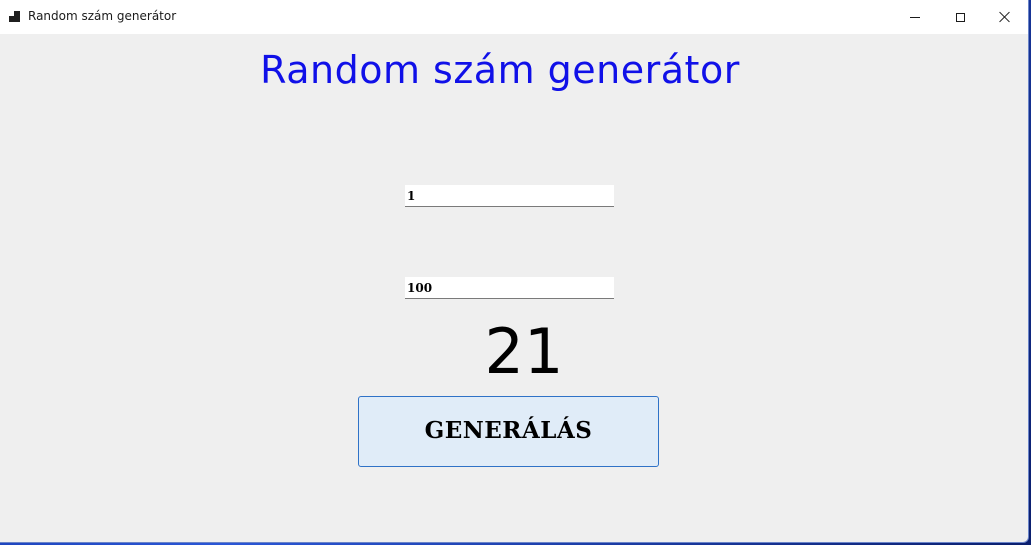 The height and width of the screenshot is (545, 1031). I want to click on page-title: Random szám generátor, so click(500, 70).